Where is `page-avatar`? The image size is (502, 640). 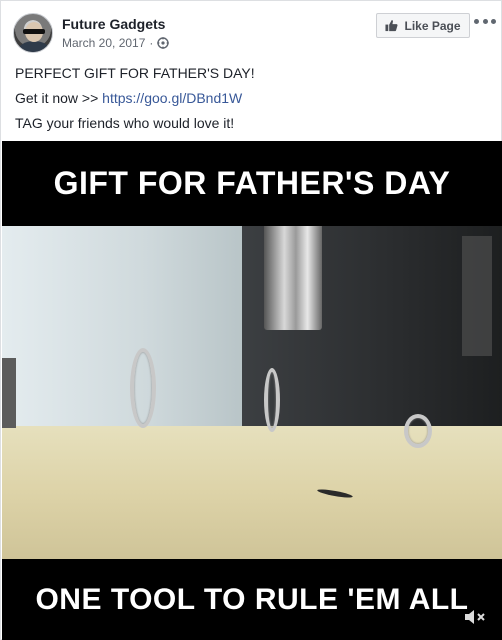
page-avatar is located at coordinates (33, 33).